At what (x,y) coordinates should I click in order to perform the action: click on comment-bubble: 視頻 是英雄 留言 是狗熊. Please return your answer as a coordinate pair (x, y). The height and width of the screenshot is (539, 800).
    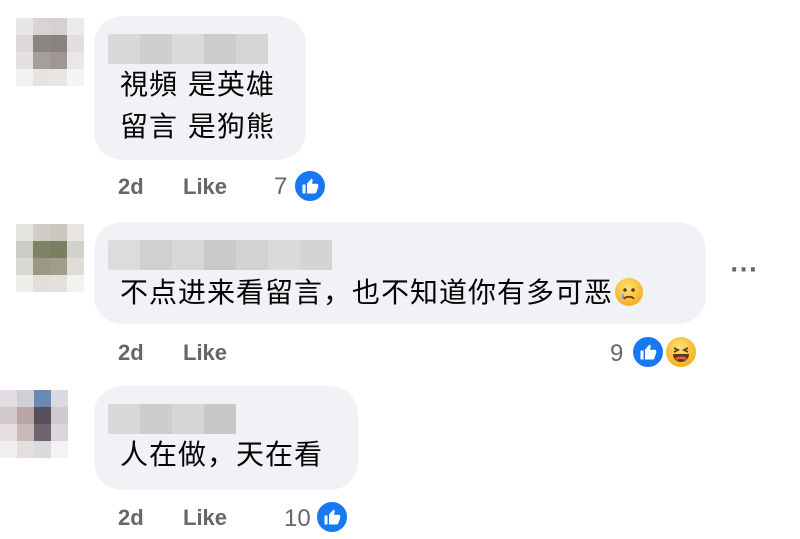
    Looking at the image, I should click on (200, 88).